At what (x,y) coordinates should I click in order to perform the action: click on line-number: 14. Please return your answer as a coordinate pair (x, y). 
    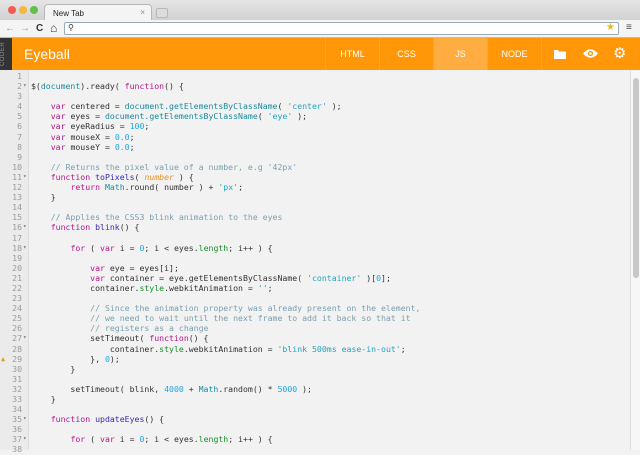
    Looking at the image, I should click on (17, 207).